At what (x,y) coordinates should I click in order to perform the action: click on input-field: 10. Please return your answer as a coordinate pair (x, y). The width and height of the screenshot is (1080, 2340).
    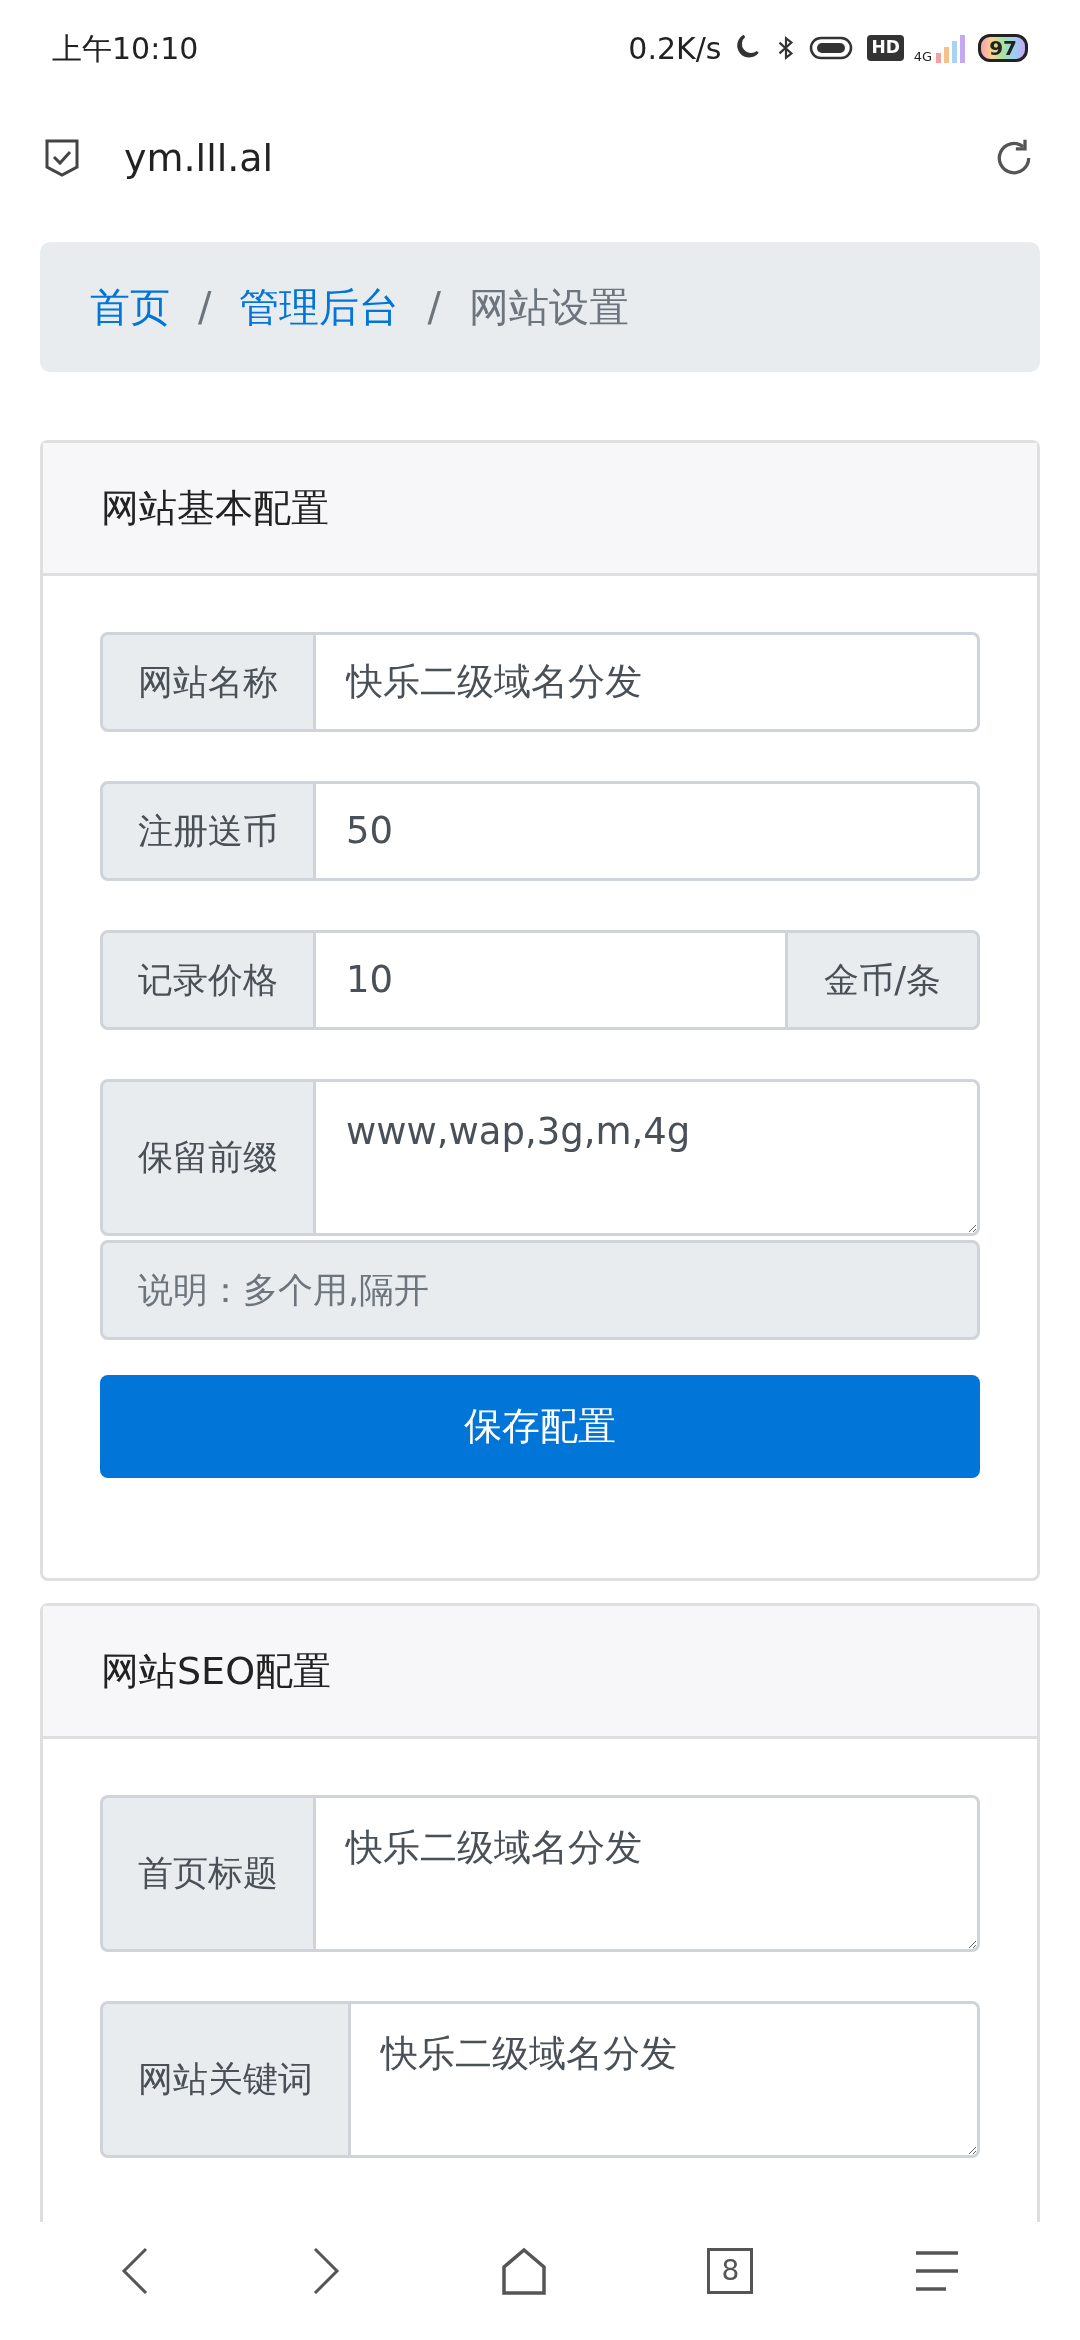
    Looking at the image, I should click on (552, 980).